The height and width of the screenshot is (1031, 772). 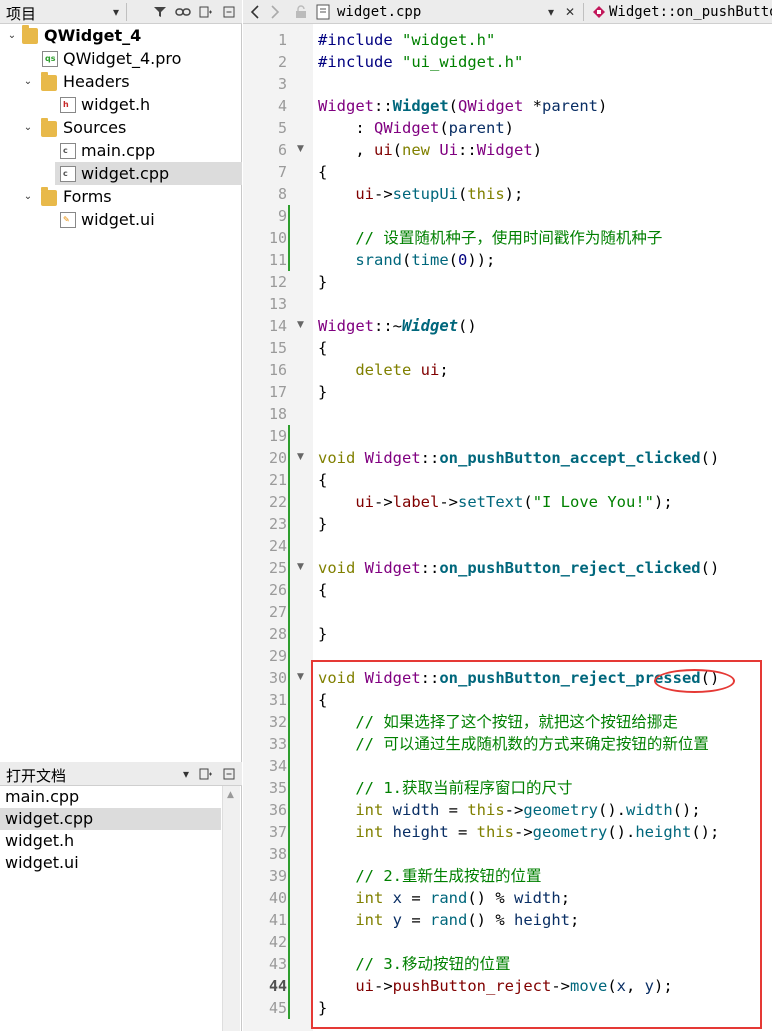 What do you see at coordinates (230, 795) in the screenshot?
I see `scroll-up-icon: ▲` at bounding box center [230, 795].